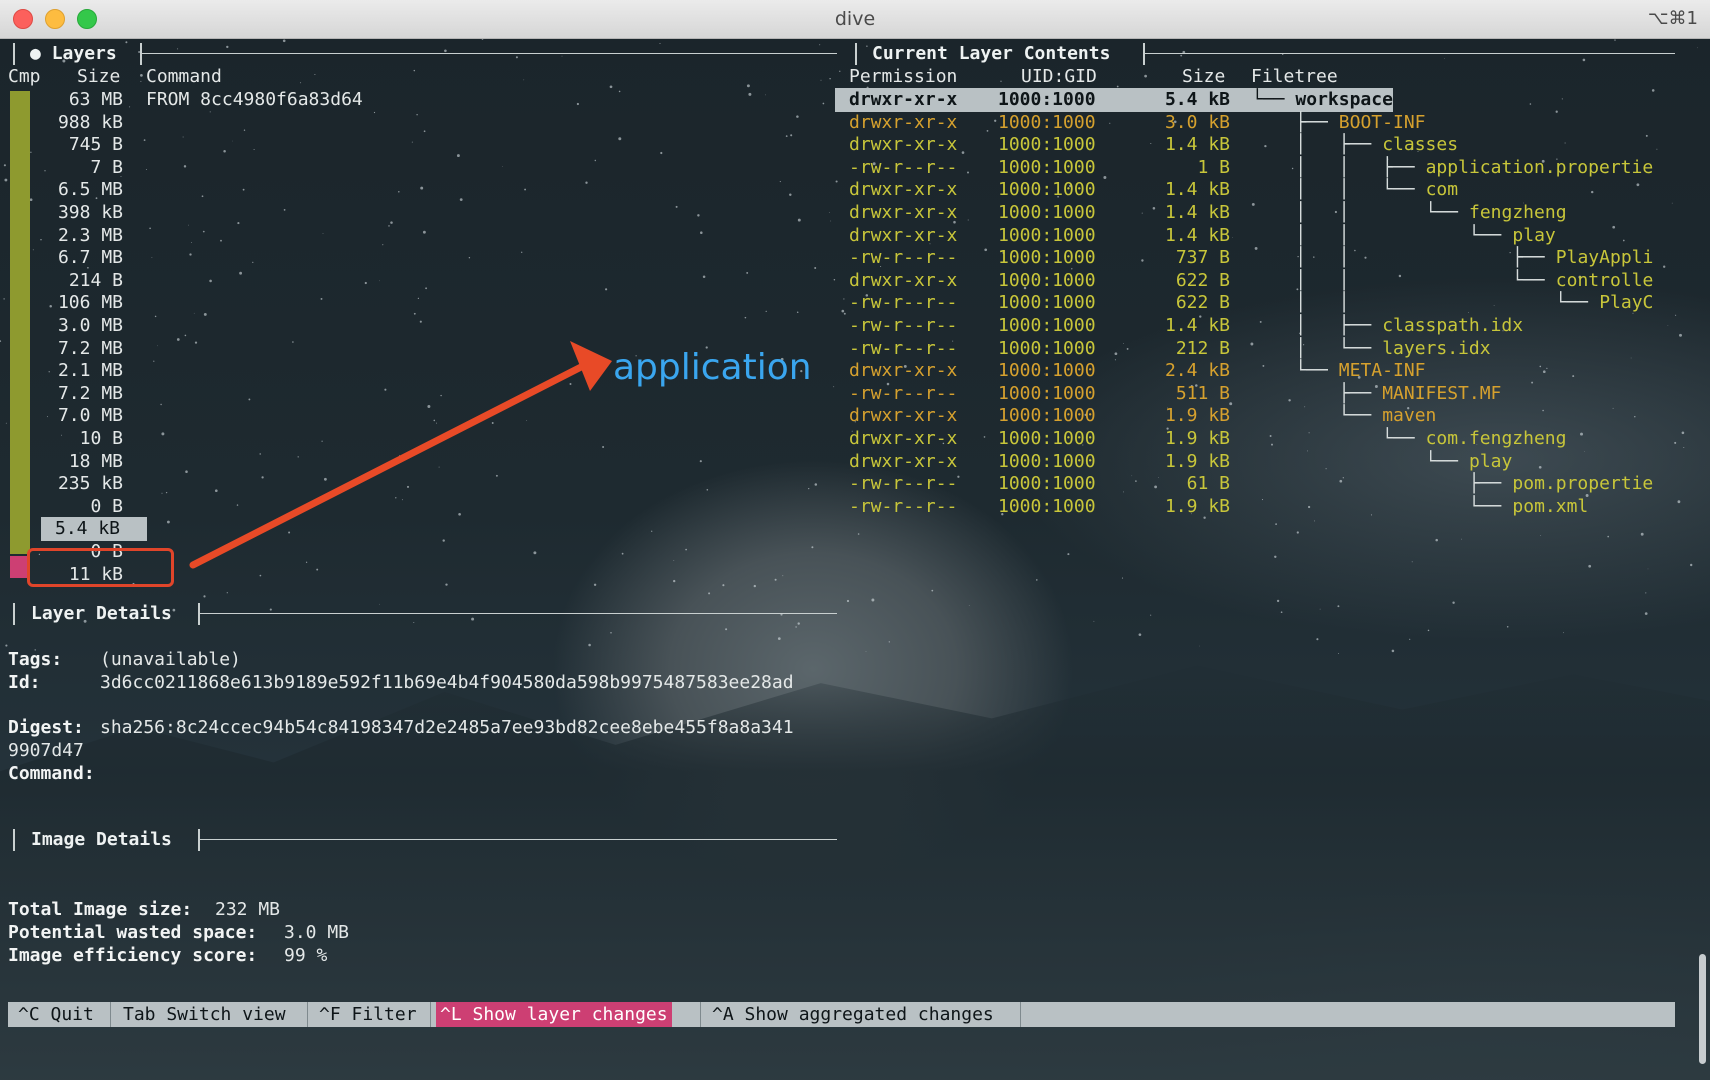 This screenshot has width=1710, height=1080. Describe the element at coordinates (46, 750) in the screenshot. I see `digest-value-cont: 9907d47` at that location.